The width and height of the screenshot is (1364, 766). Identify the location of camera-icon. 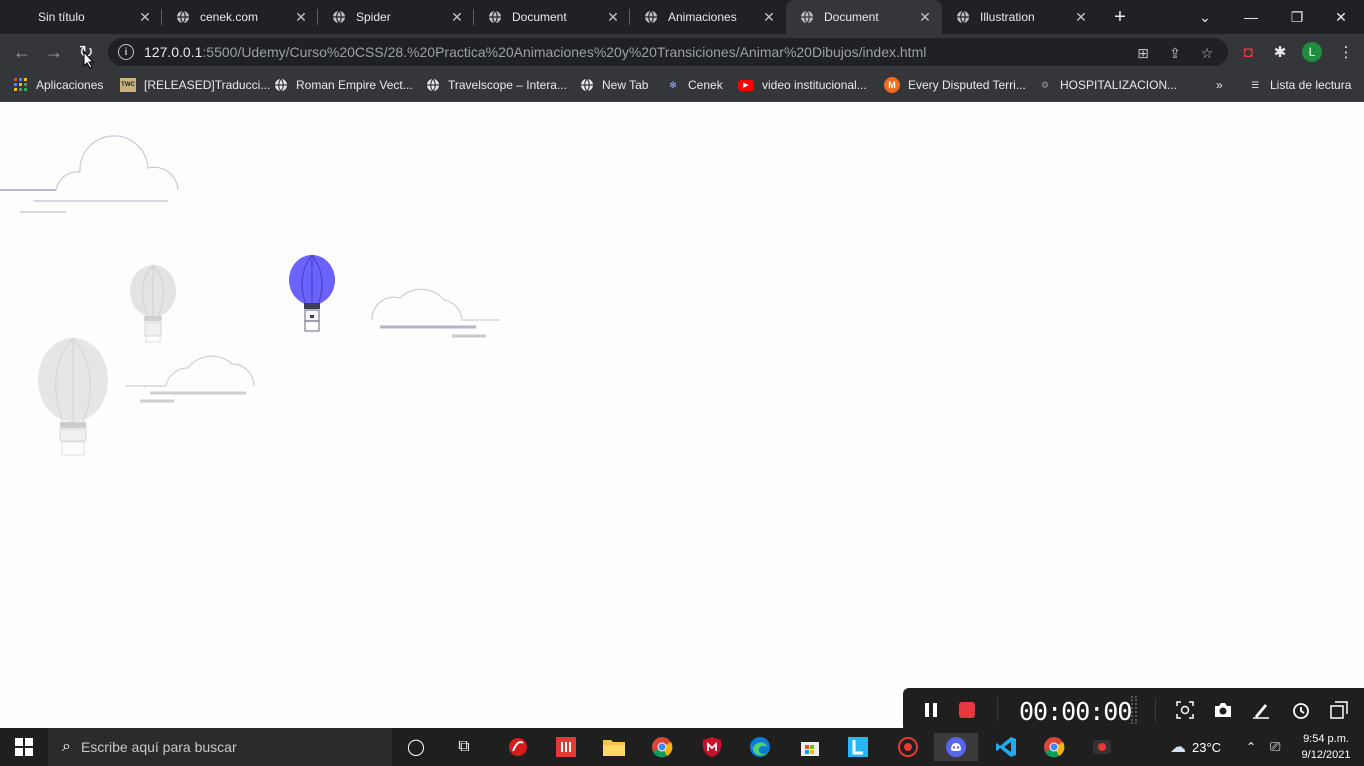
(1223, 710).